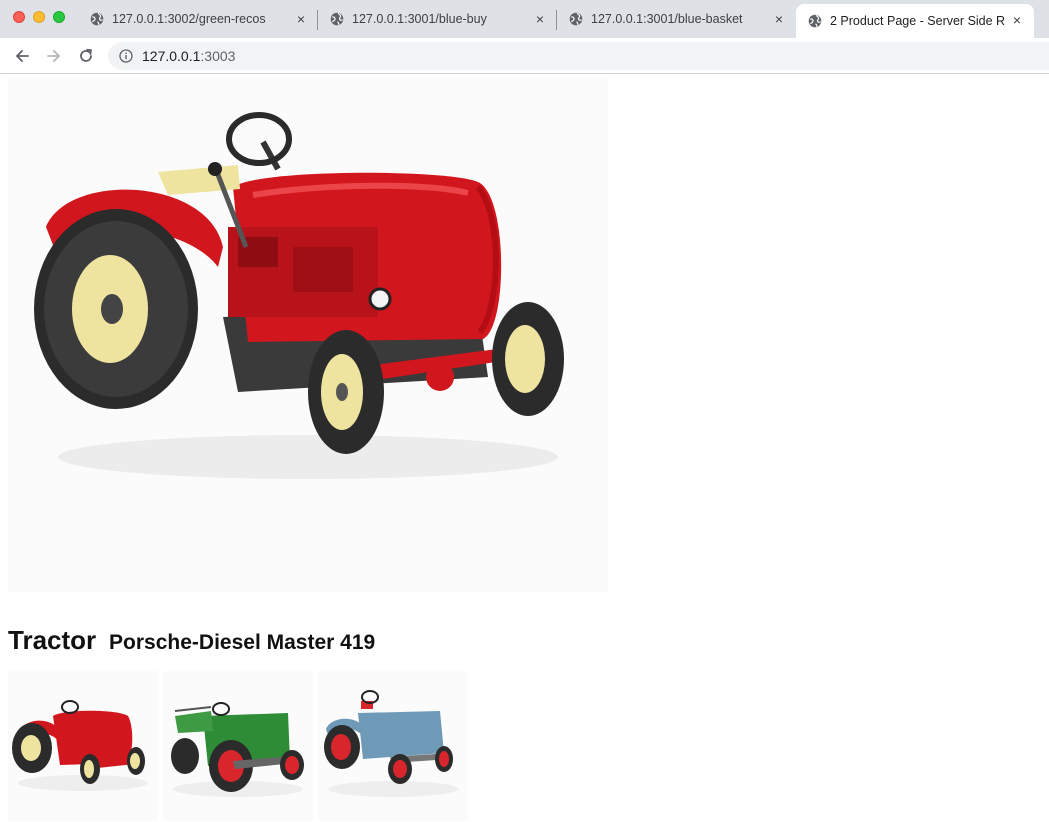  Describe the element at coordinates (171, 56) in the screenshot. I see `url-host: 127.0.0.1` at that location.